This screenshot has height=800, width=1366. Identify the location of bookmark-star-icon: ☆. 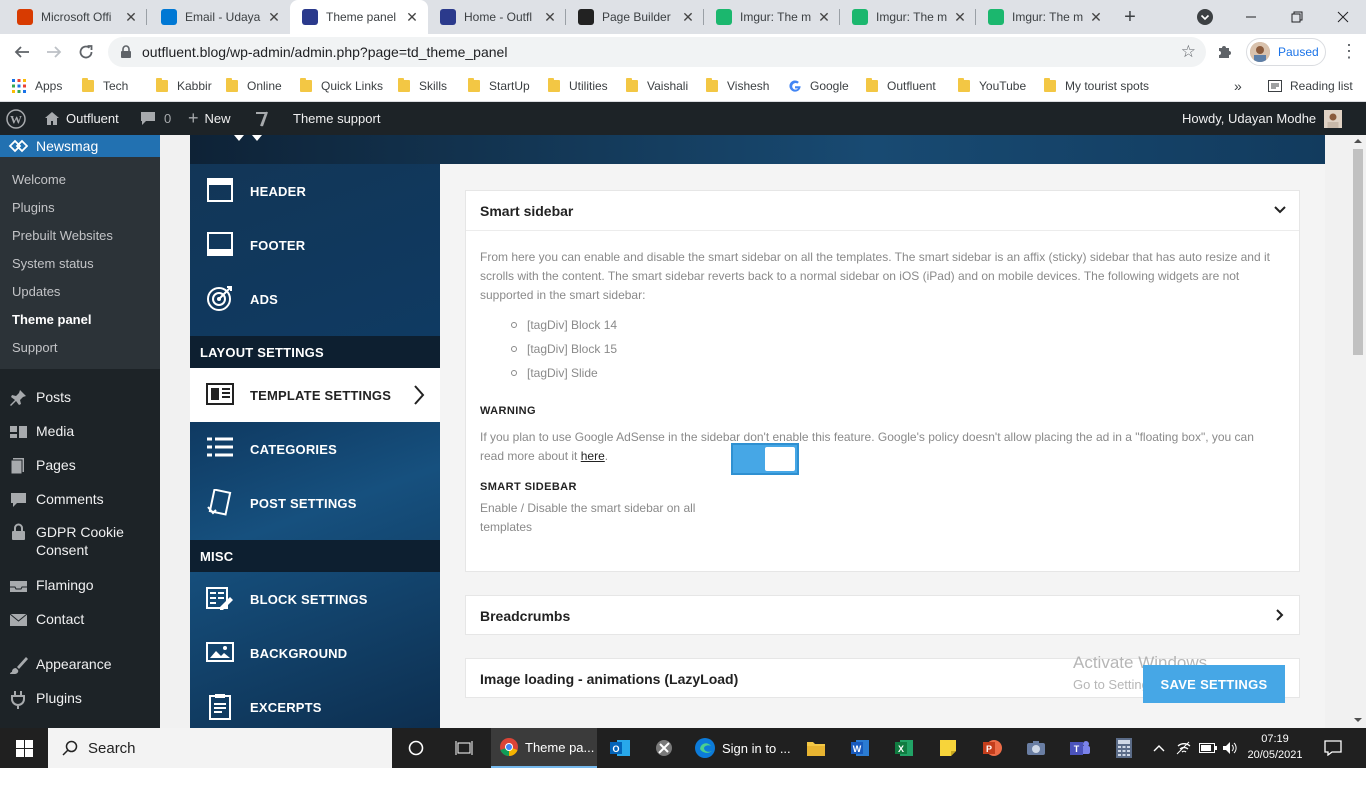
(1188, 52).